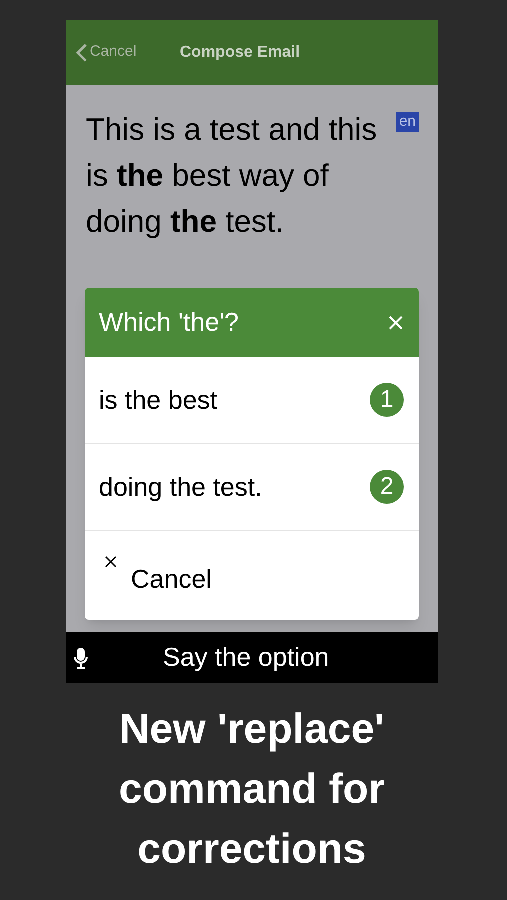  Describe the element at coordinates (180, 487) in the screenshot. I see `option-label: doing the test.` at that location.